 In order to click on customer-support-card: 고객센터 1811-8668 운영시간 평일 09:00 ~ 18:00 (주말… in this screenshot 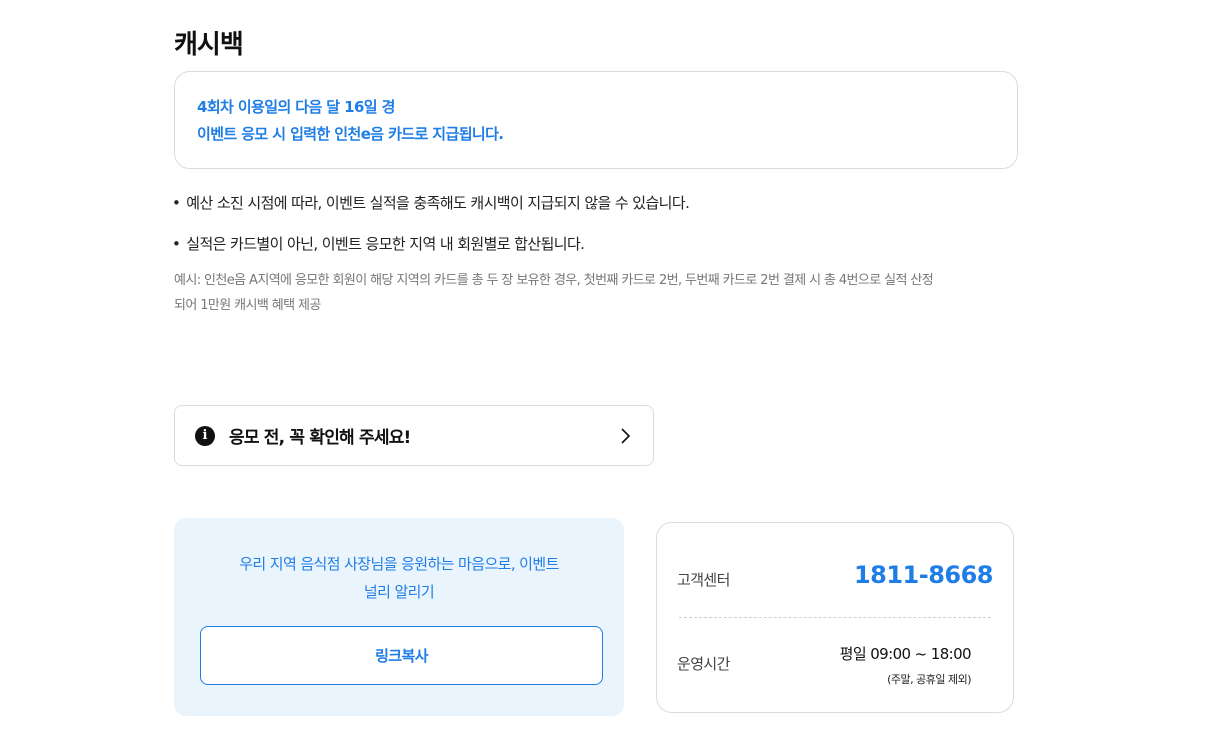, I will do `click(835, 617)`.